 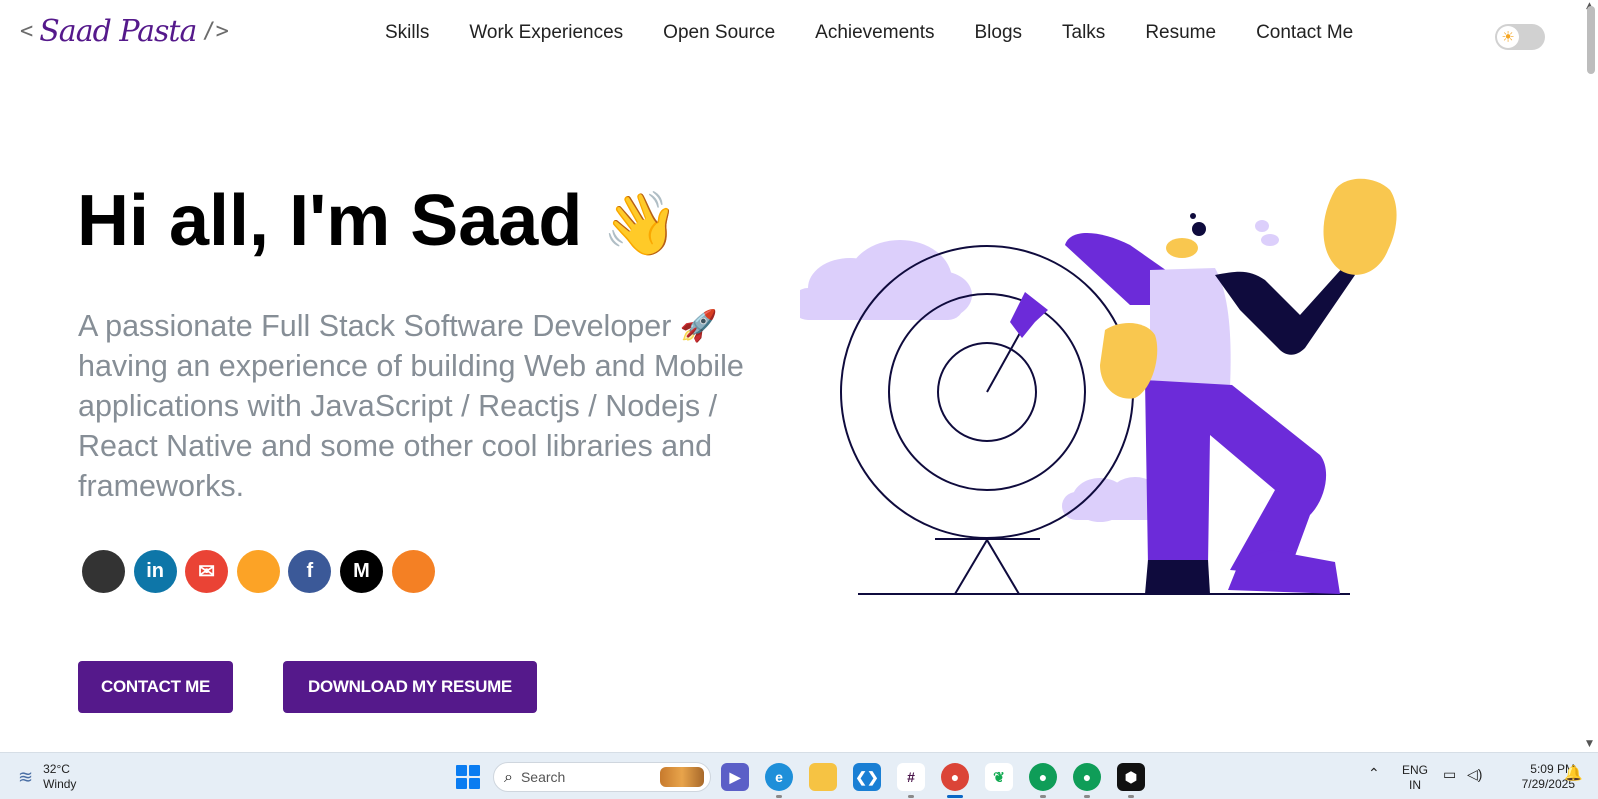 I want to click on site-logo: < Saad Pasta />, so click(x=124, y=31).